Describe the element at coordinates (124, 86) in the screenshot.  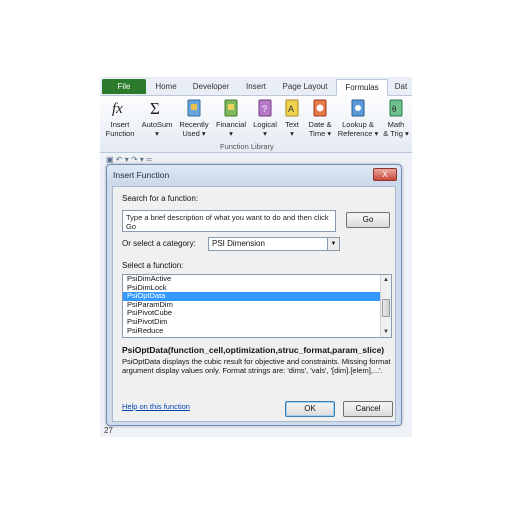
I see `tab-file: File` at that location.